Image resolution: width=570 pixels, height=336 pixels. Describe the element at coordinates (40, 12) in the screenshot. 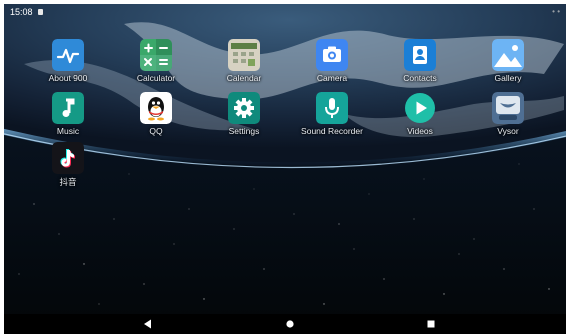

I see `sd-card-icon` at that location.